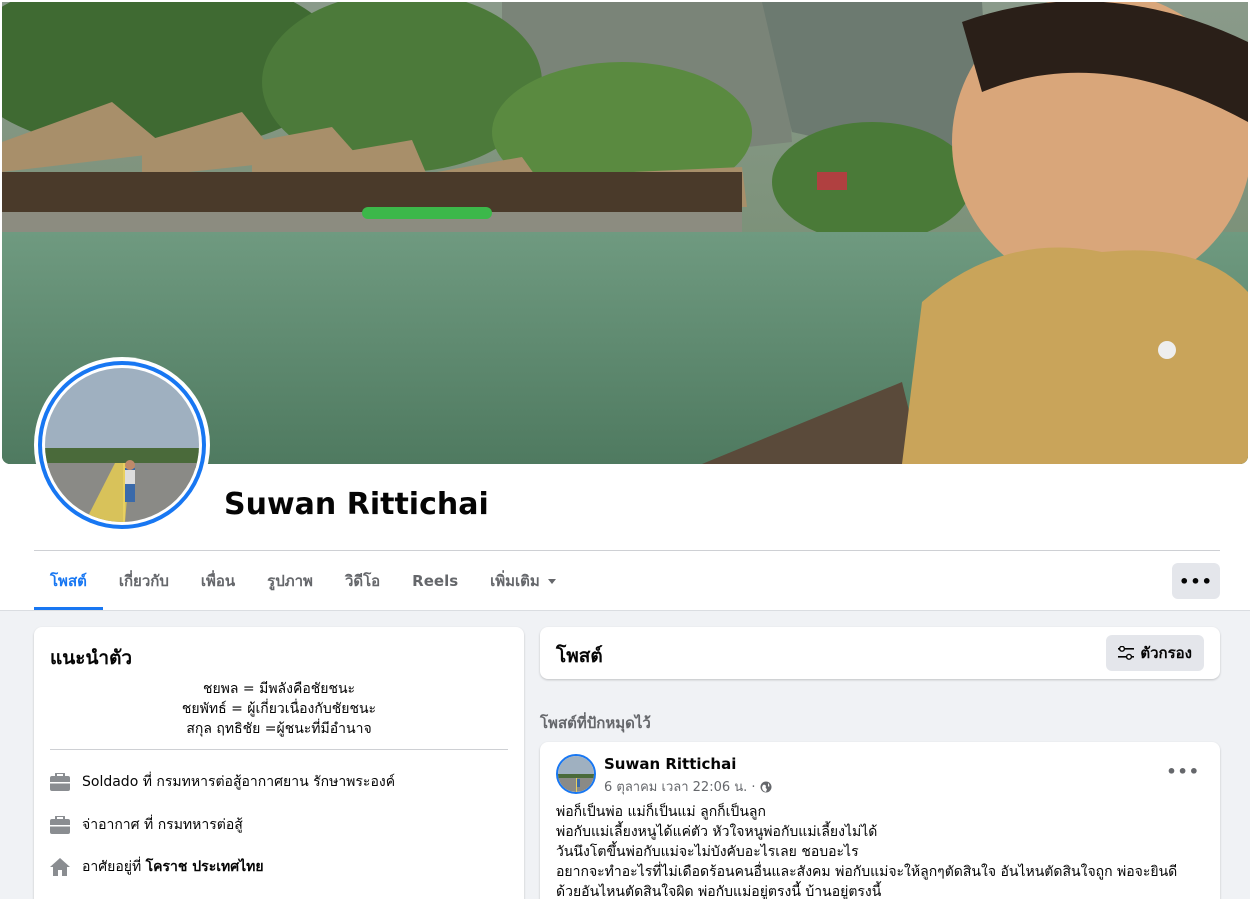 The height and width of the screenshot is (899, 1250). Describe the element at coordinates (680, 786) in the screenshot. I see `post-timestamp: 6 ตุลาคม เวลา 22:06 น. ·` at that location.